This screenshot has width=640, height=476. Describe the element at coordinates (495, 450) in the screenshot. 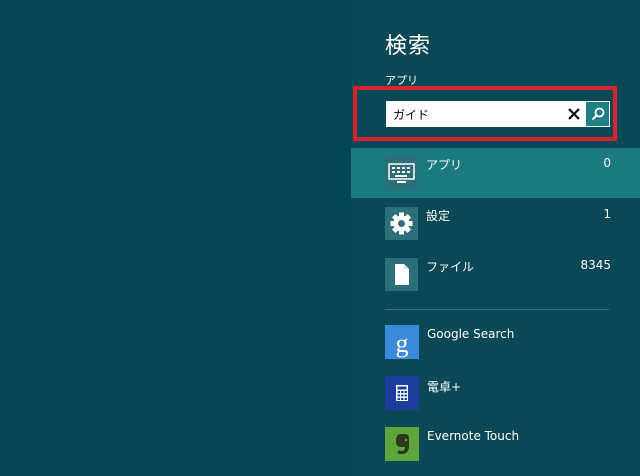

I see `app-evernote-touch: Evernote Touch` at that location.